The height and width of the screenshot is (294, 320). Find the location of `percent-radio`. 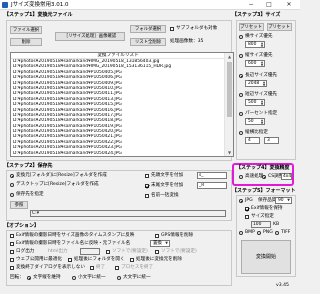

percent-radio is located at coordinates (241, 114).